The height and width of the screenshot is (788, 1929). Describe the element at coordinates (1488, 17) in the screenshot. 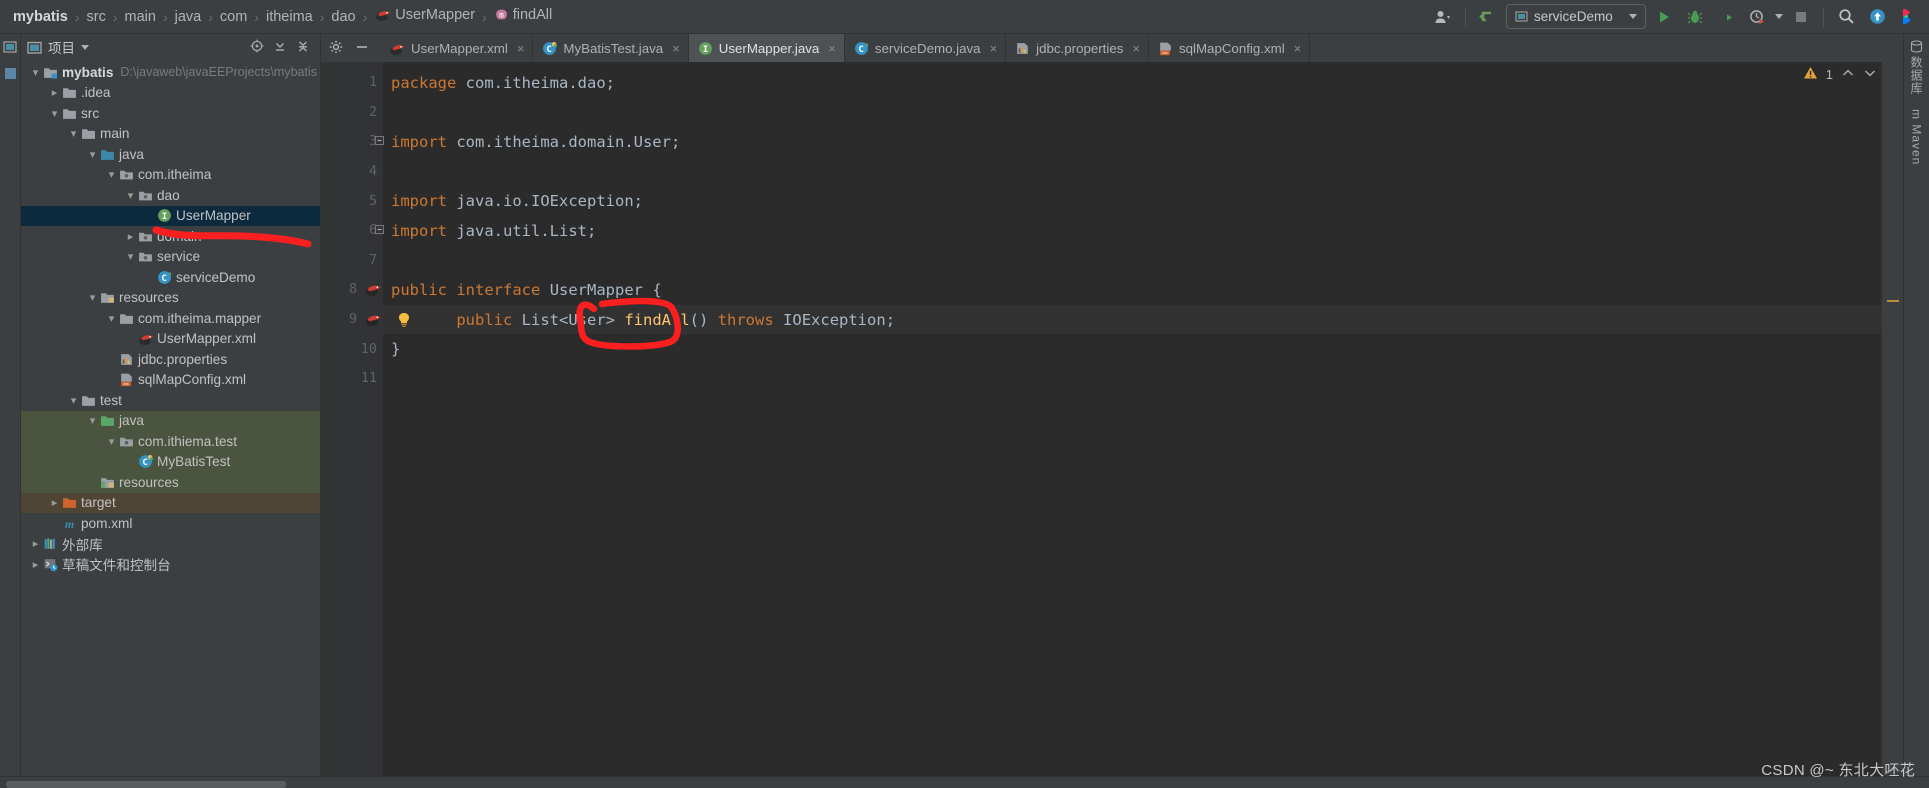

I see `update-project-icon` at that location.